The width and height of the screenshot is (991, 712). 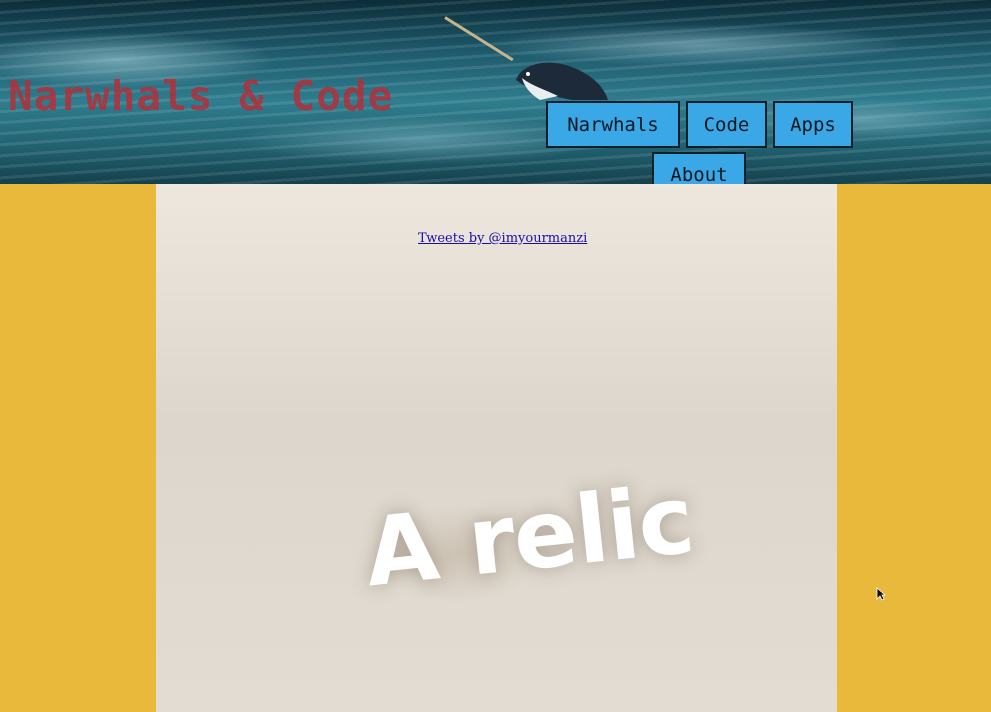 What do you see at coordinates (613, 124) in the screenshot?
I see `nav-narwhals-button: Narwhals` at bounding box center [613, 124].